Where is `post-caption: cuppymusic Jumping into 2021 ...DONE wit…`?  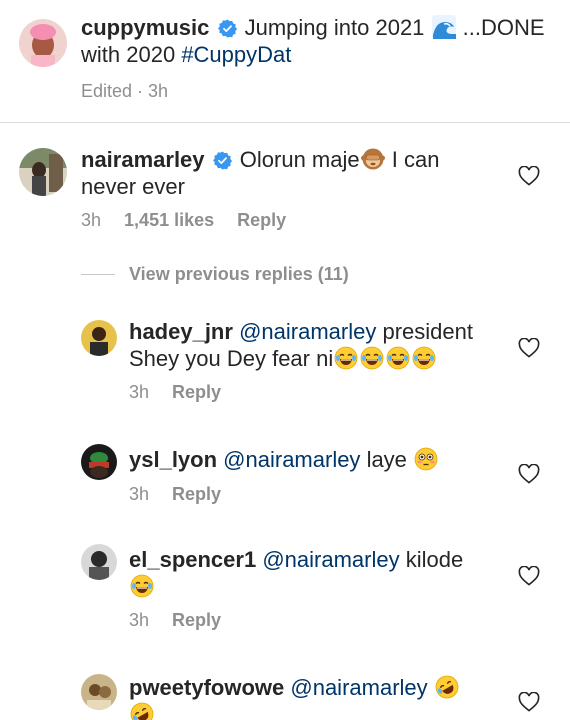 post-caption: cuppymusic Jumping into 2021 ...DONE wit… is located at coordinates (316, 41).